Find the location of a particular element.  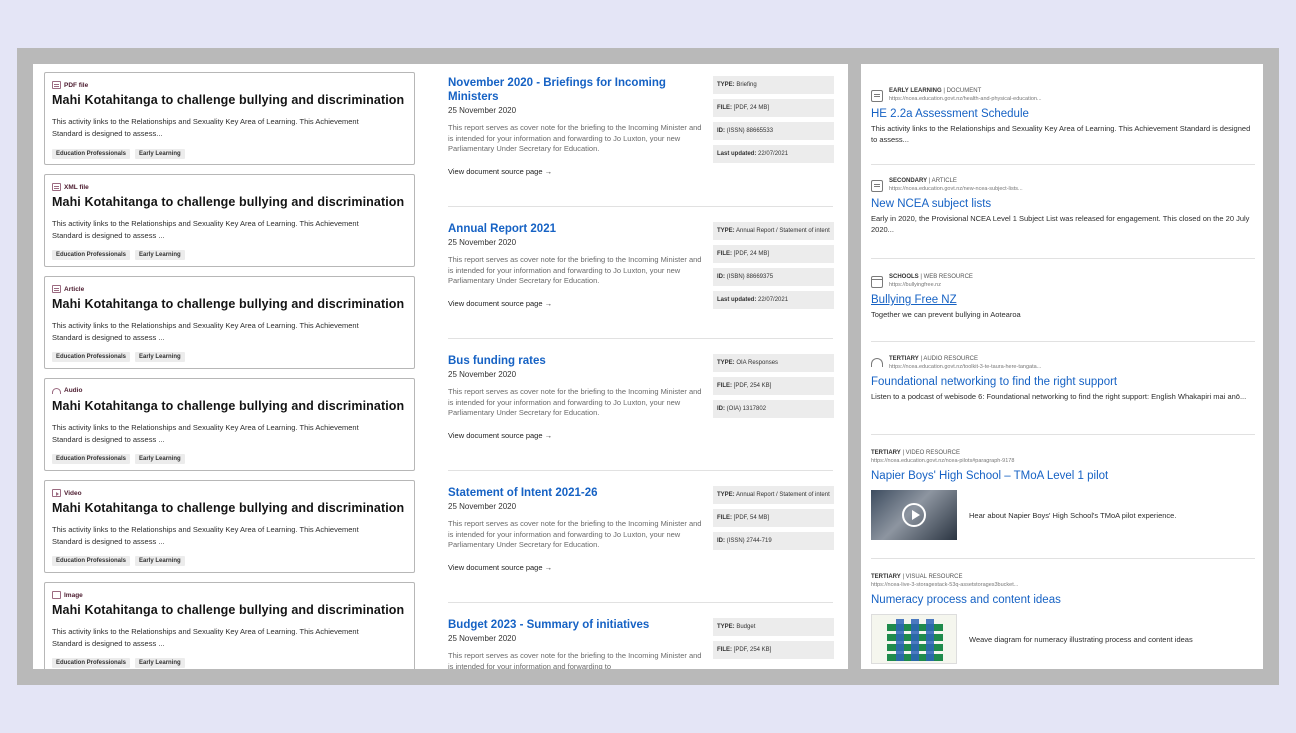

meta-type: TYPE: OIA Responses is located at coordinates (773, 363).